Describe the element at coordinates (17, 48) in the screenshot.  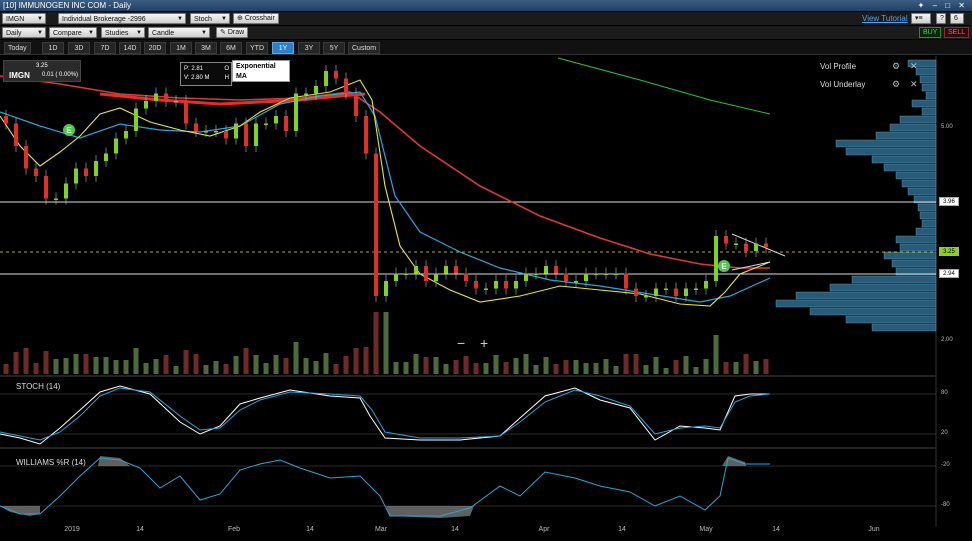
I see `range-today: Today` at that location.